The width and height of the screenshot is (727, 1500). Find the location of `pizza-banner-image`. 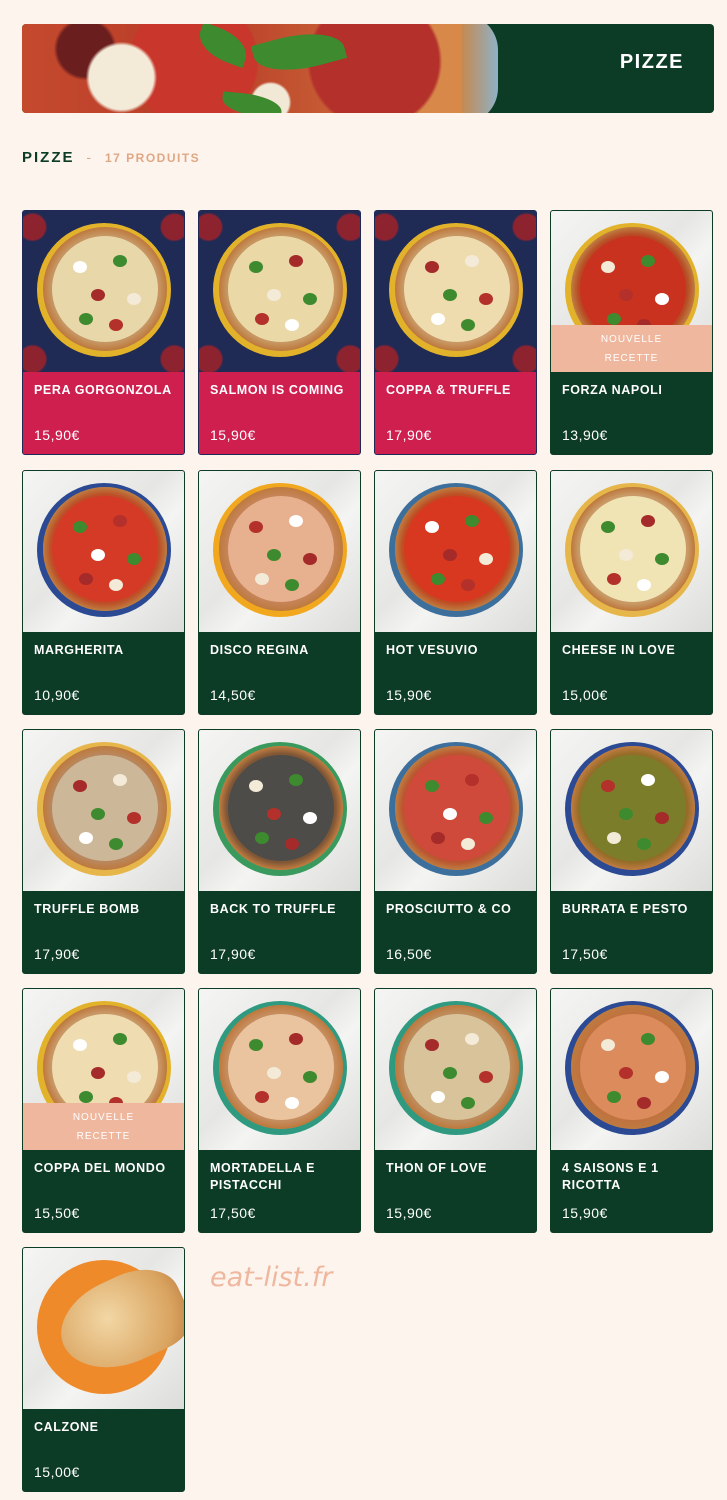

pizza-banner-image is located at coordinates (248, 68).